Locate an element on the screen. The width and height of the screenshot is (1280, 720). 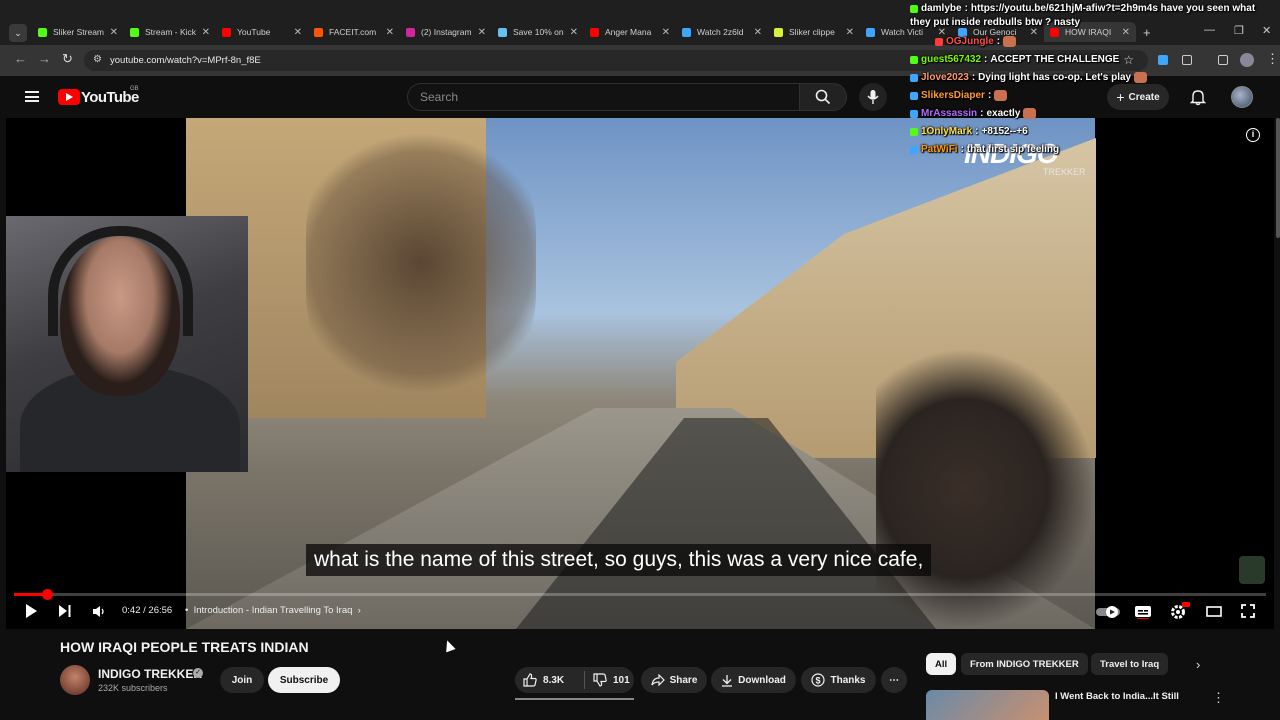
chat-text: they put inside redbulls btw ? nasty is located at coordinates (995, 22).